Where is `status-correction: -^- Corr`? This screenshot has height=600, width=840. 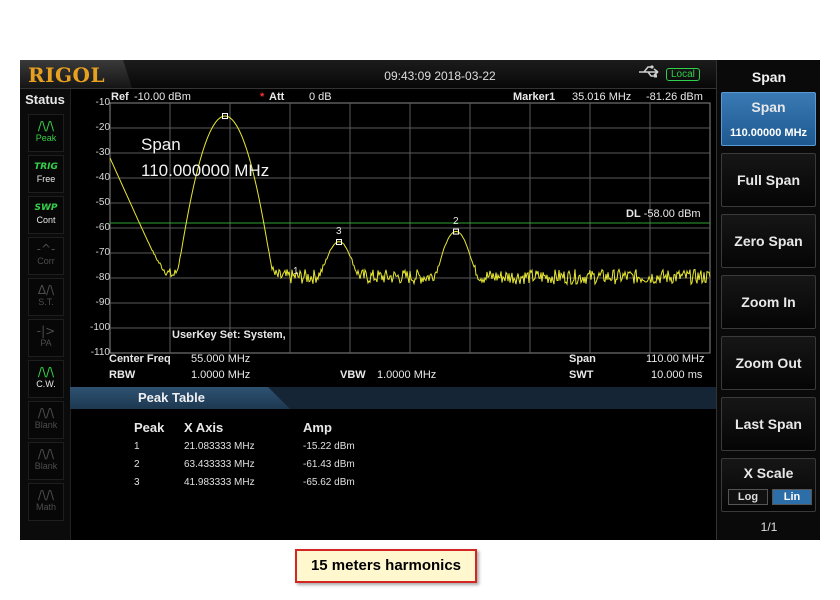 status-correction: -^- Corr is located at coordinates (46, 256).